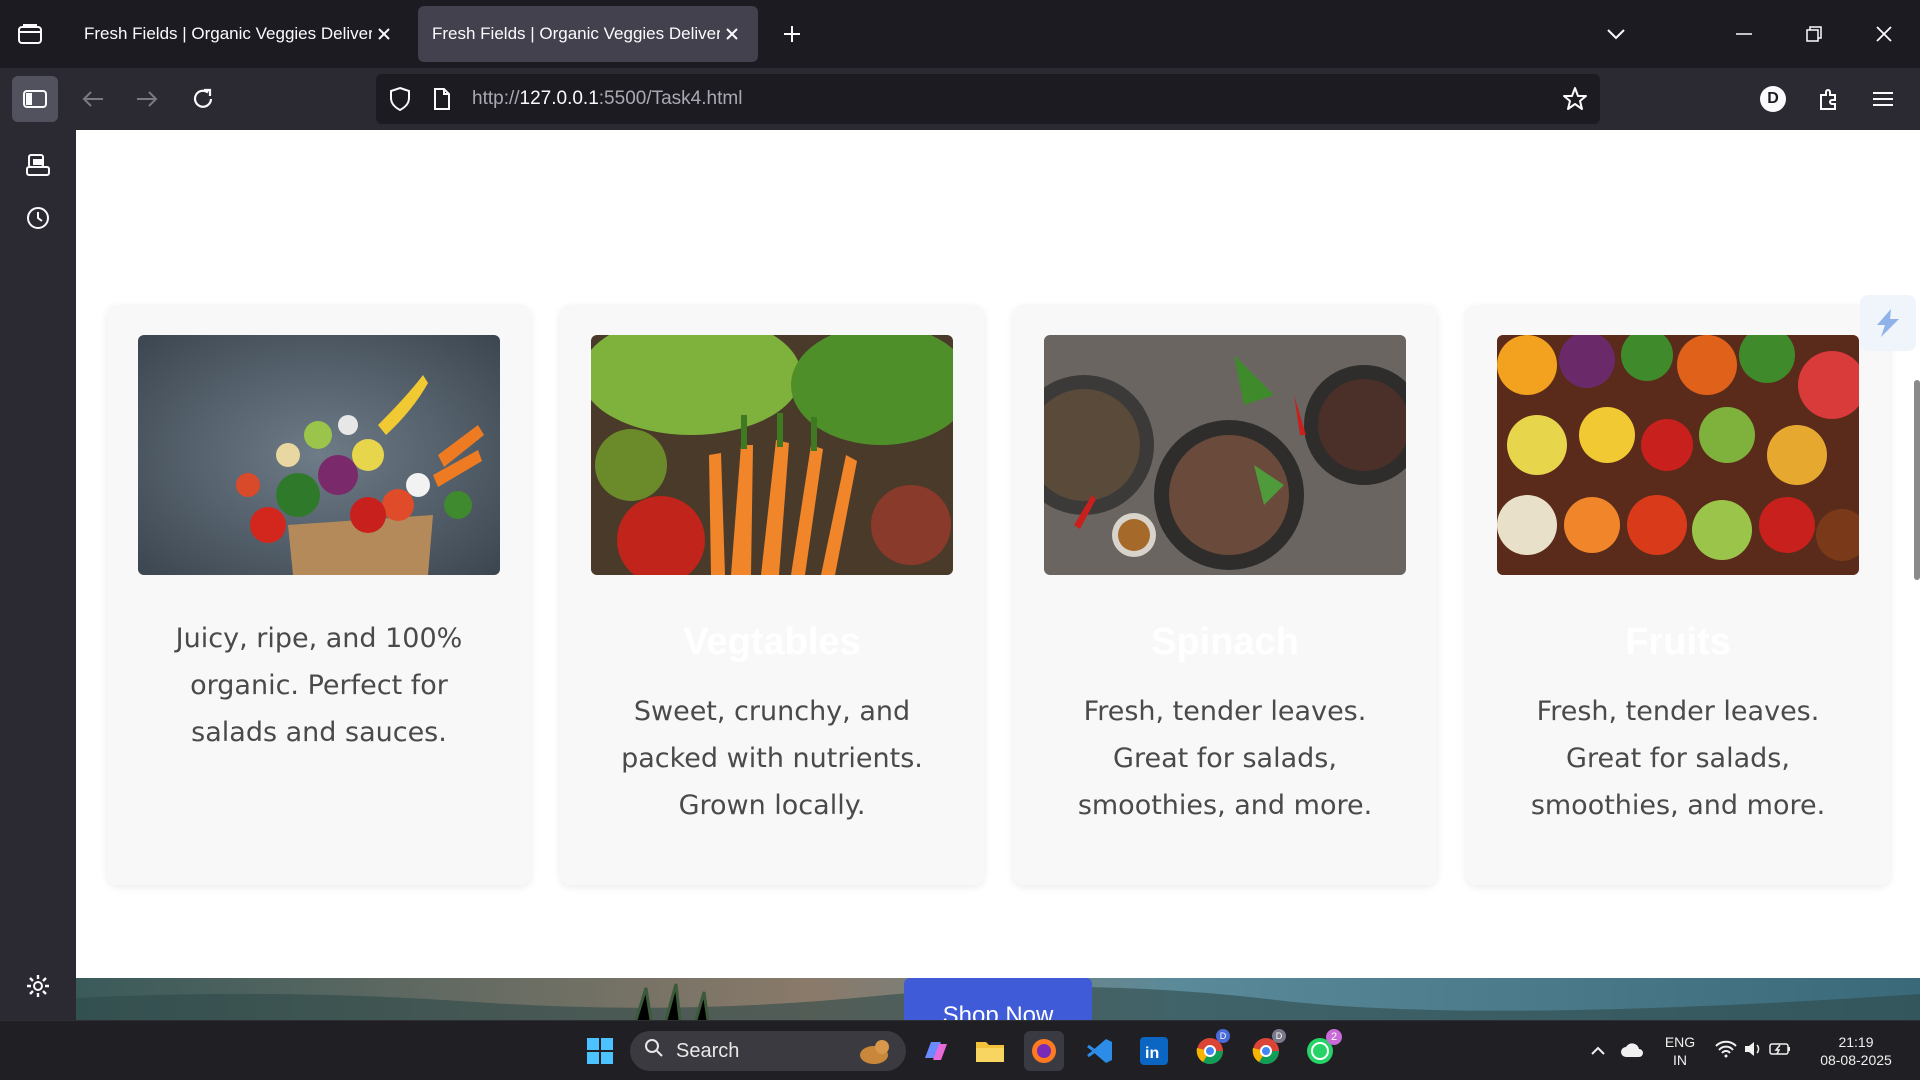 This screenshot has width=1920, height=1080. What do you see at coordinates (1680, 1051) in the screenshot?
I see `input-language-indicator: ENG IN` at bounding box center [1680, 1051].